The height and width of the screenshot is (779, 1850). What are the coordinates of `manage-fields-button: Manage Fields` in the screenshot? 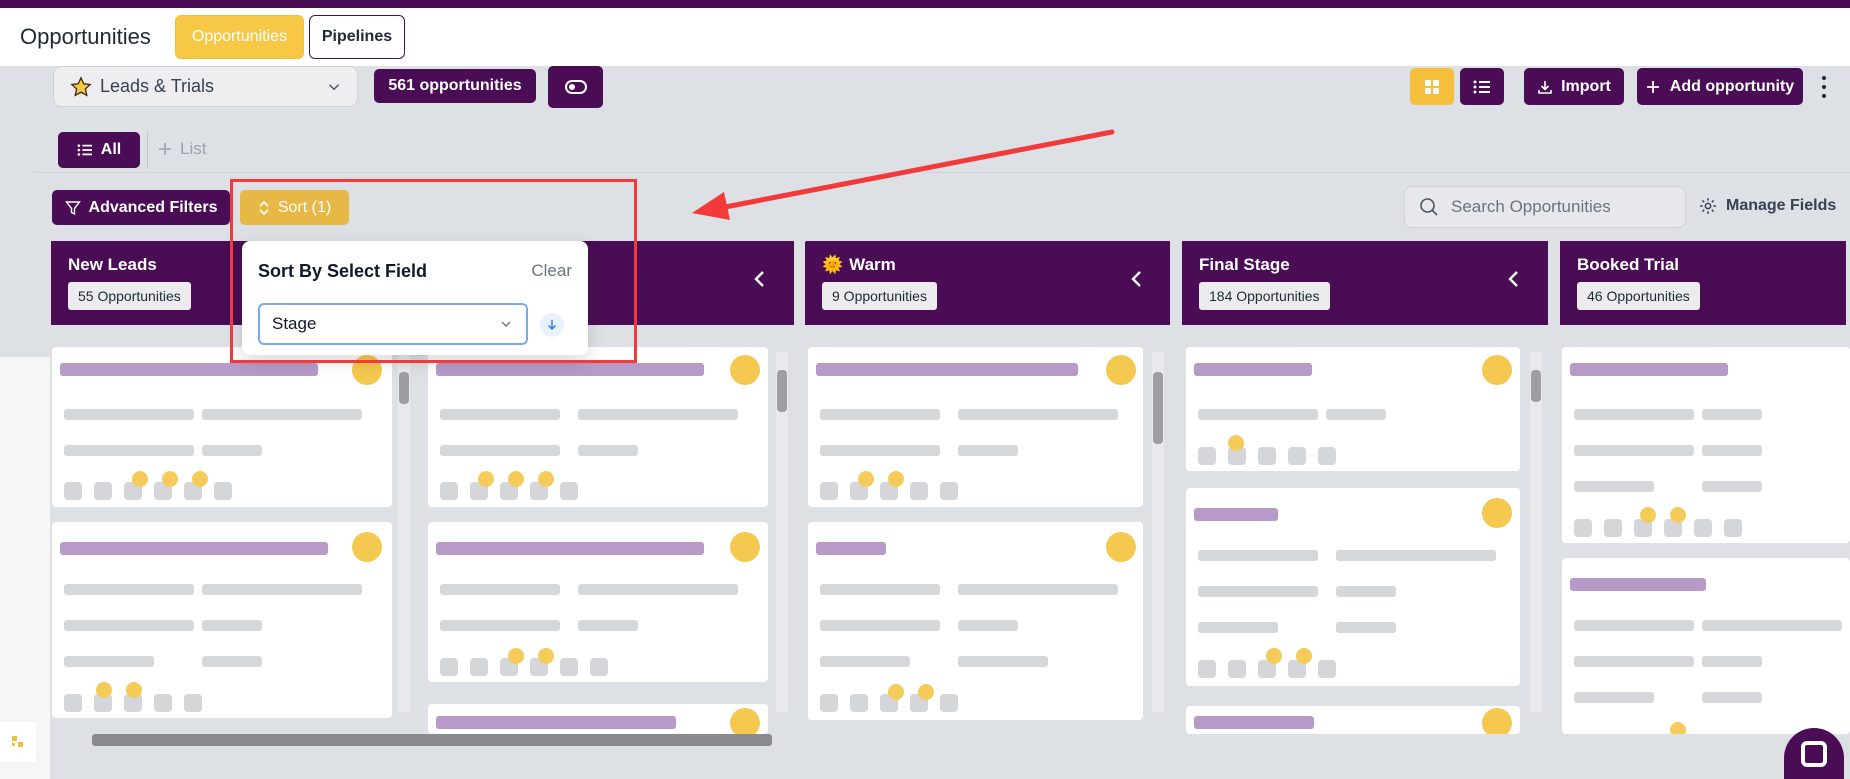 It's located at (1767, 206).